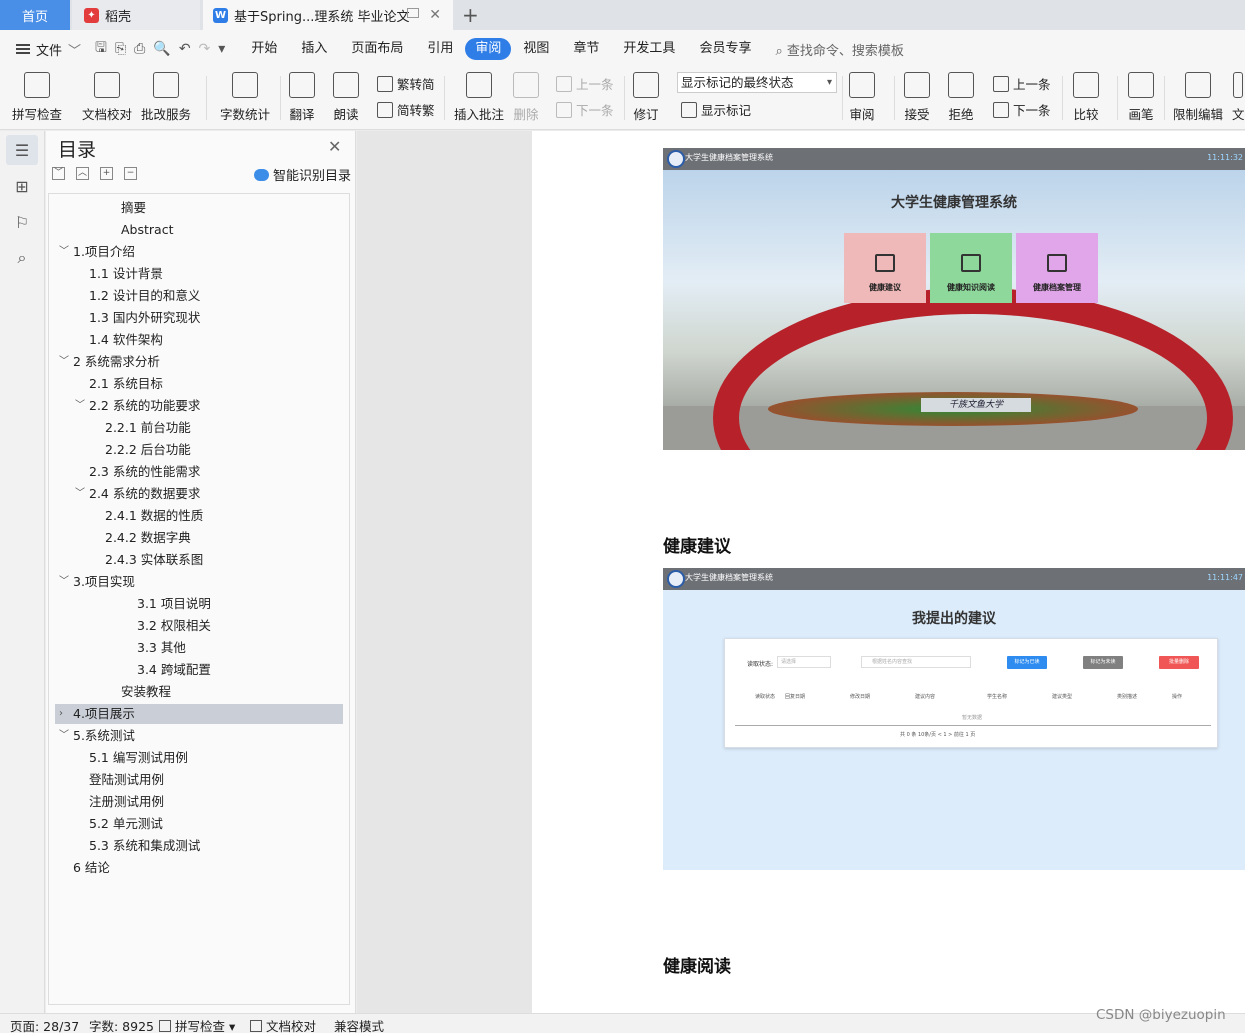 This screenshot has width=1245, height=1033. What do you see at coordinates (106, 173) in the screenshot?
I see `add-level-icon: +` at bounding box center [106, 173].